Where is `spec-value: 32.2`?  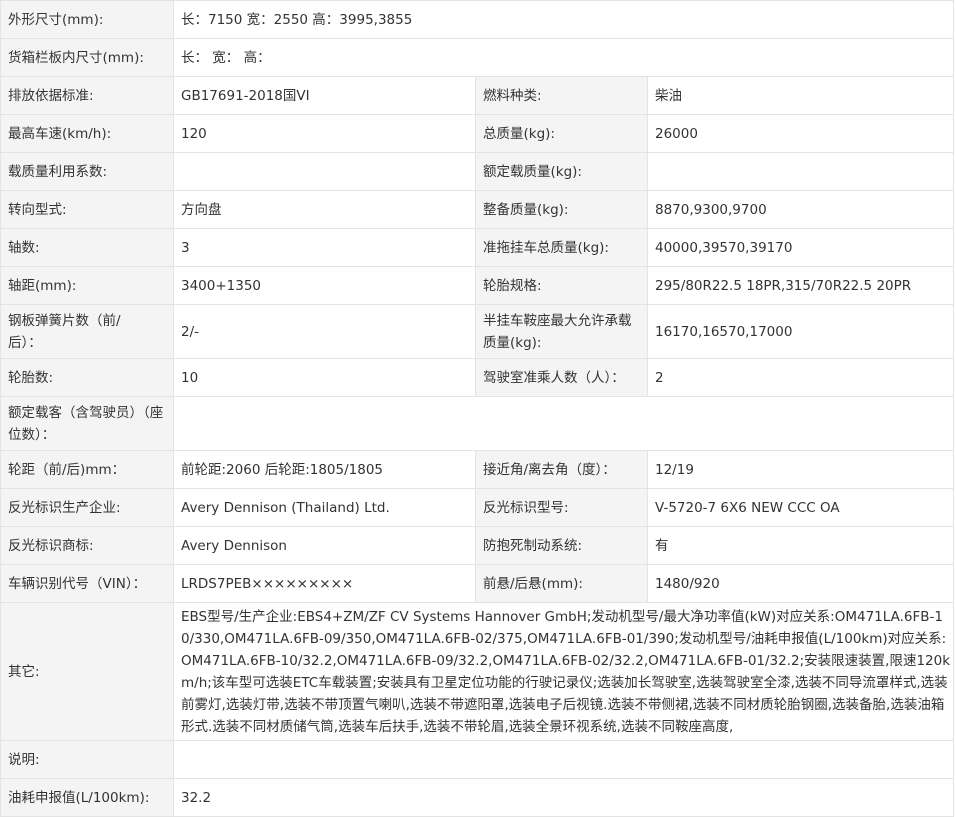
spec-value: 32.2 is located at coordinates (563, 797).